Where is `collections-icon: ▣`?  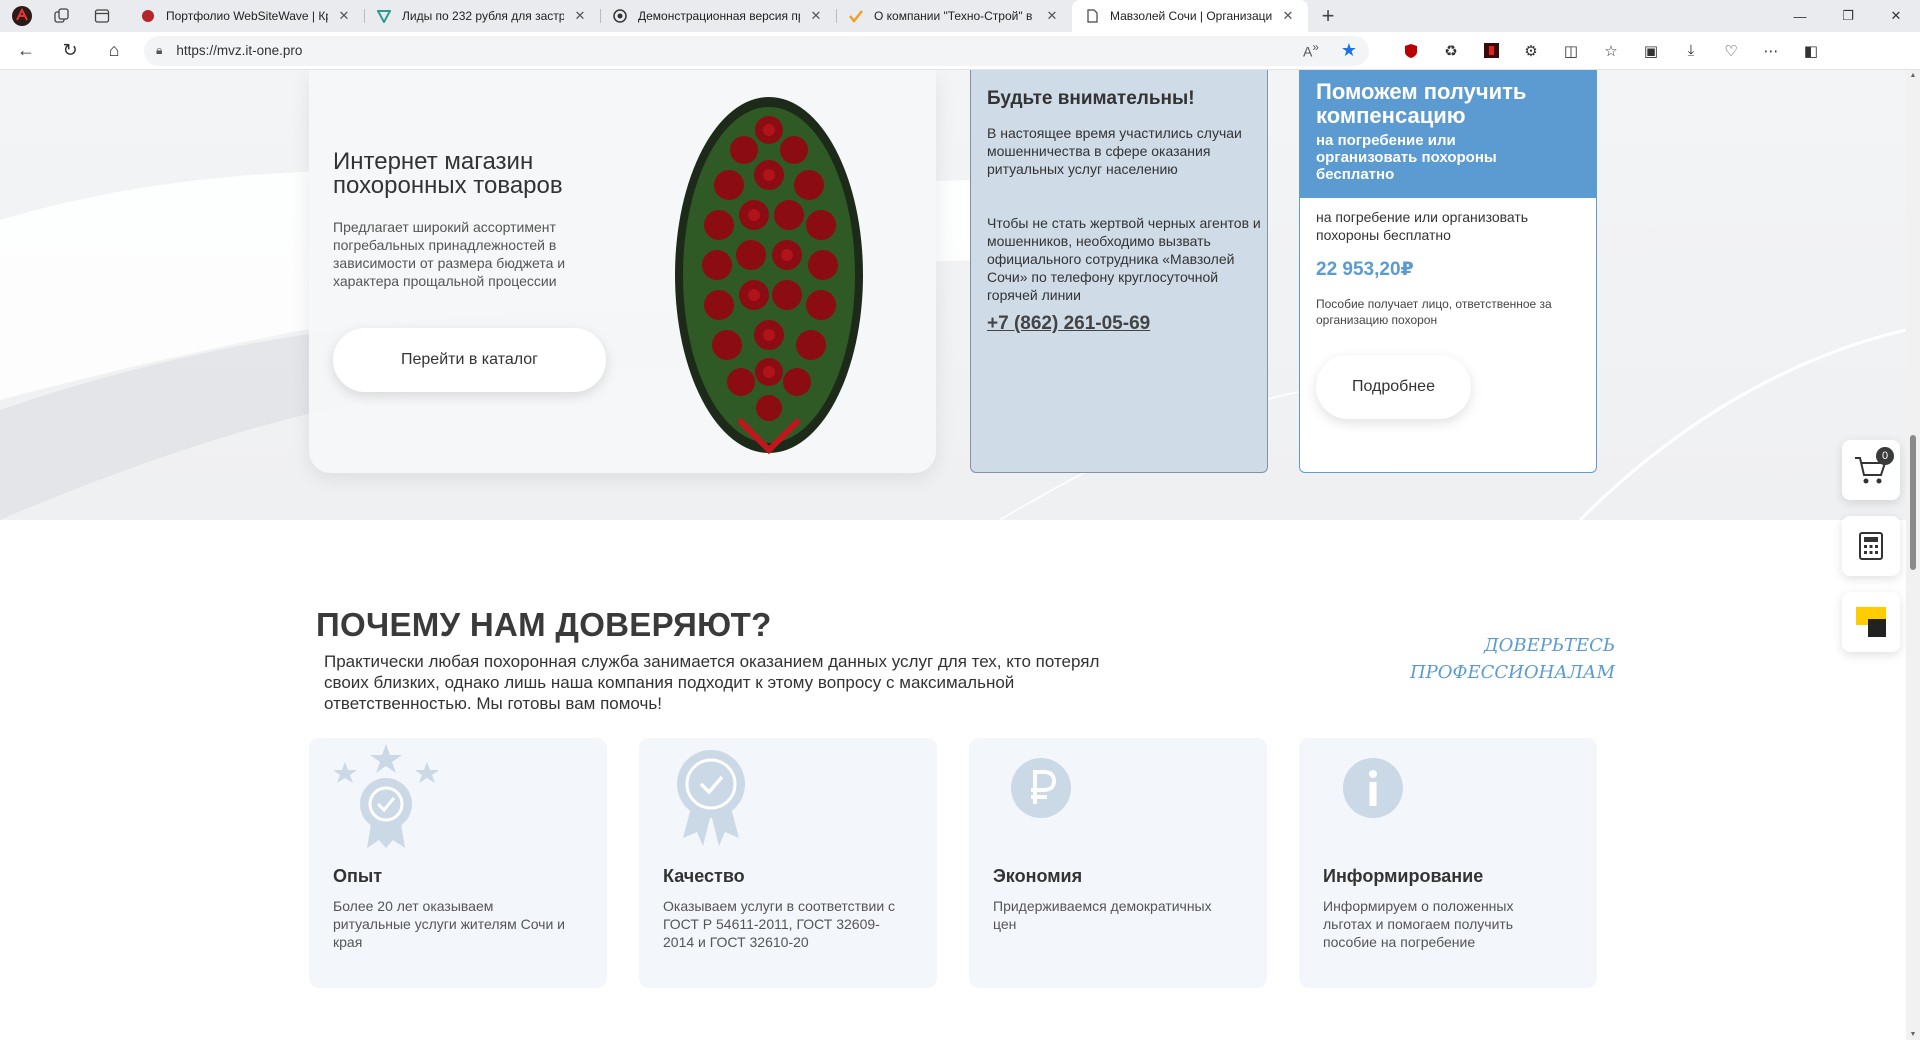
collections-icon: ▣ is located at coordinates (1651, 51).